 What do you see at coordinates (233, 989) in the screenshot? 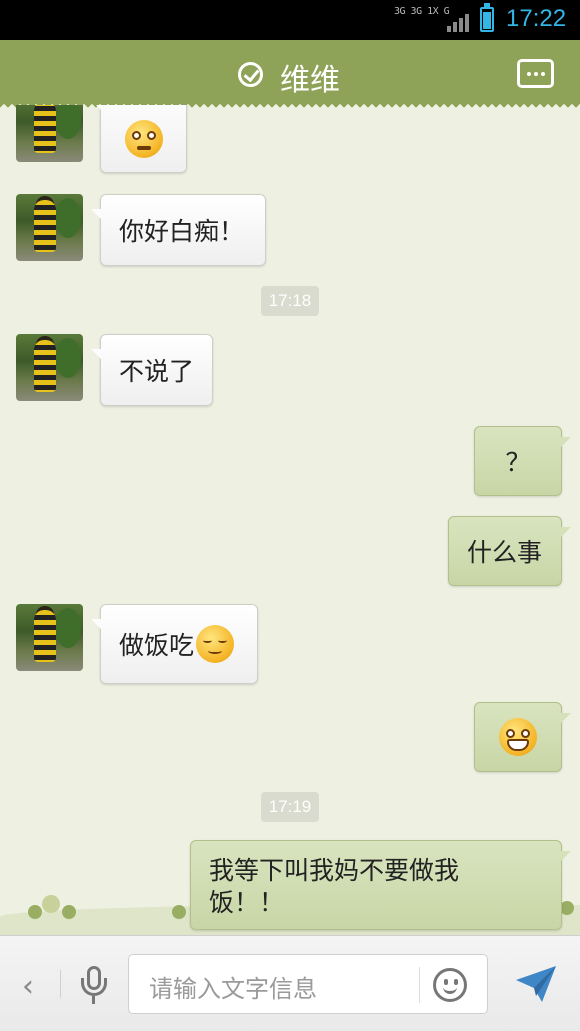
I see `message-input-placeholder: 请输入文字信息` at bounding box center [233, 989].